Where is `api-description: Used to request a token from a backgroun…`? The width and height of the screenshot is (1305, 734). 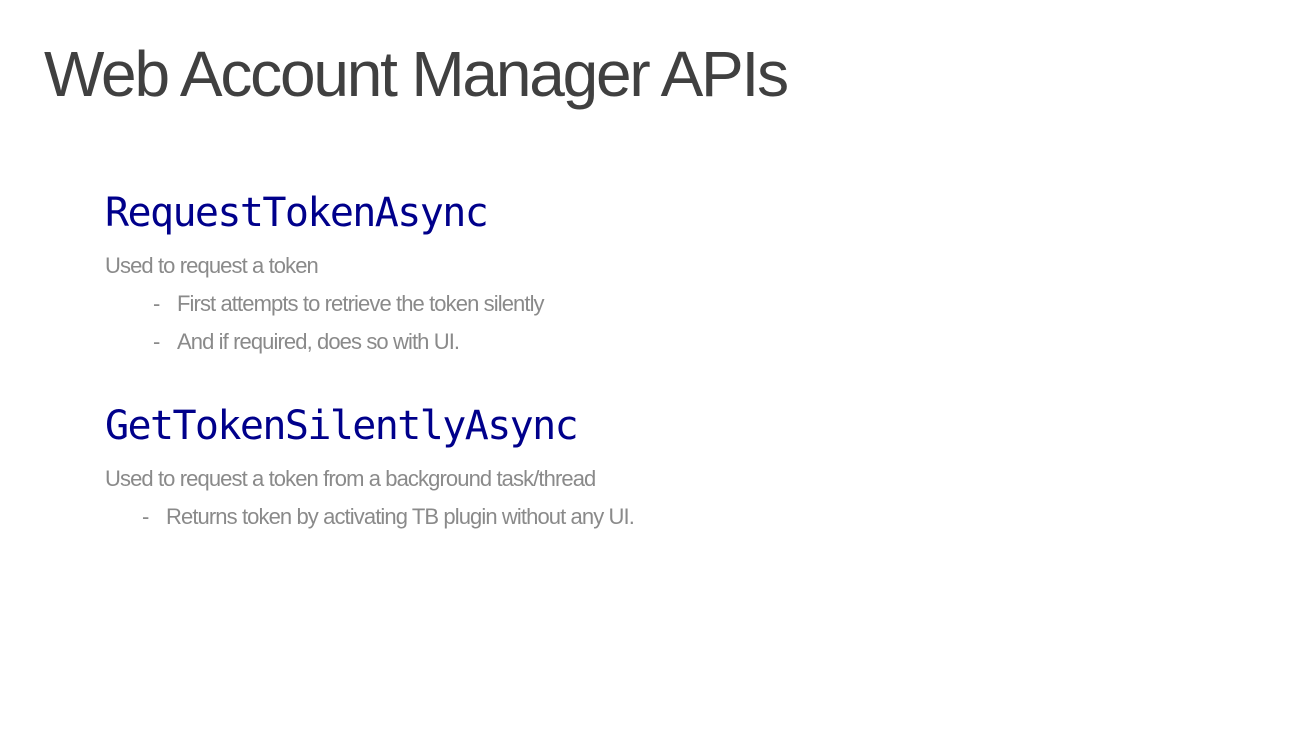 api-description: Used to request a token from a backgroun… is located at coordinates (350, 478).